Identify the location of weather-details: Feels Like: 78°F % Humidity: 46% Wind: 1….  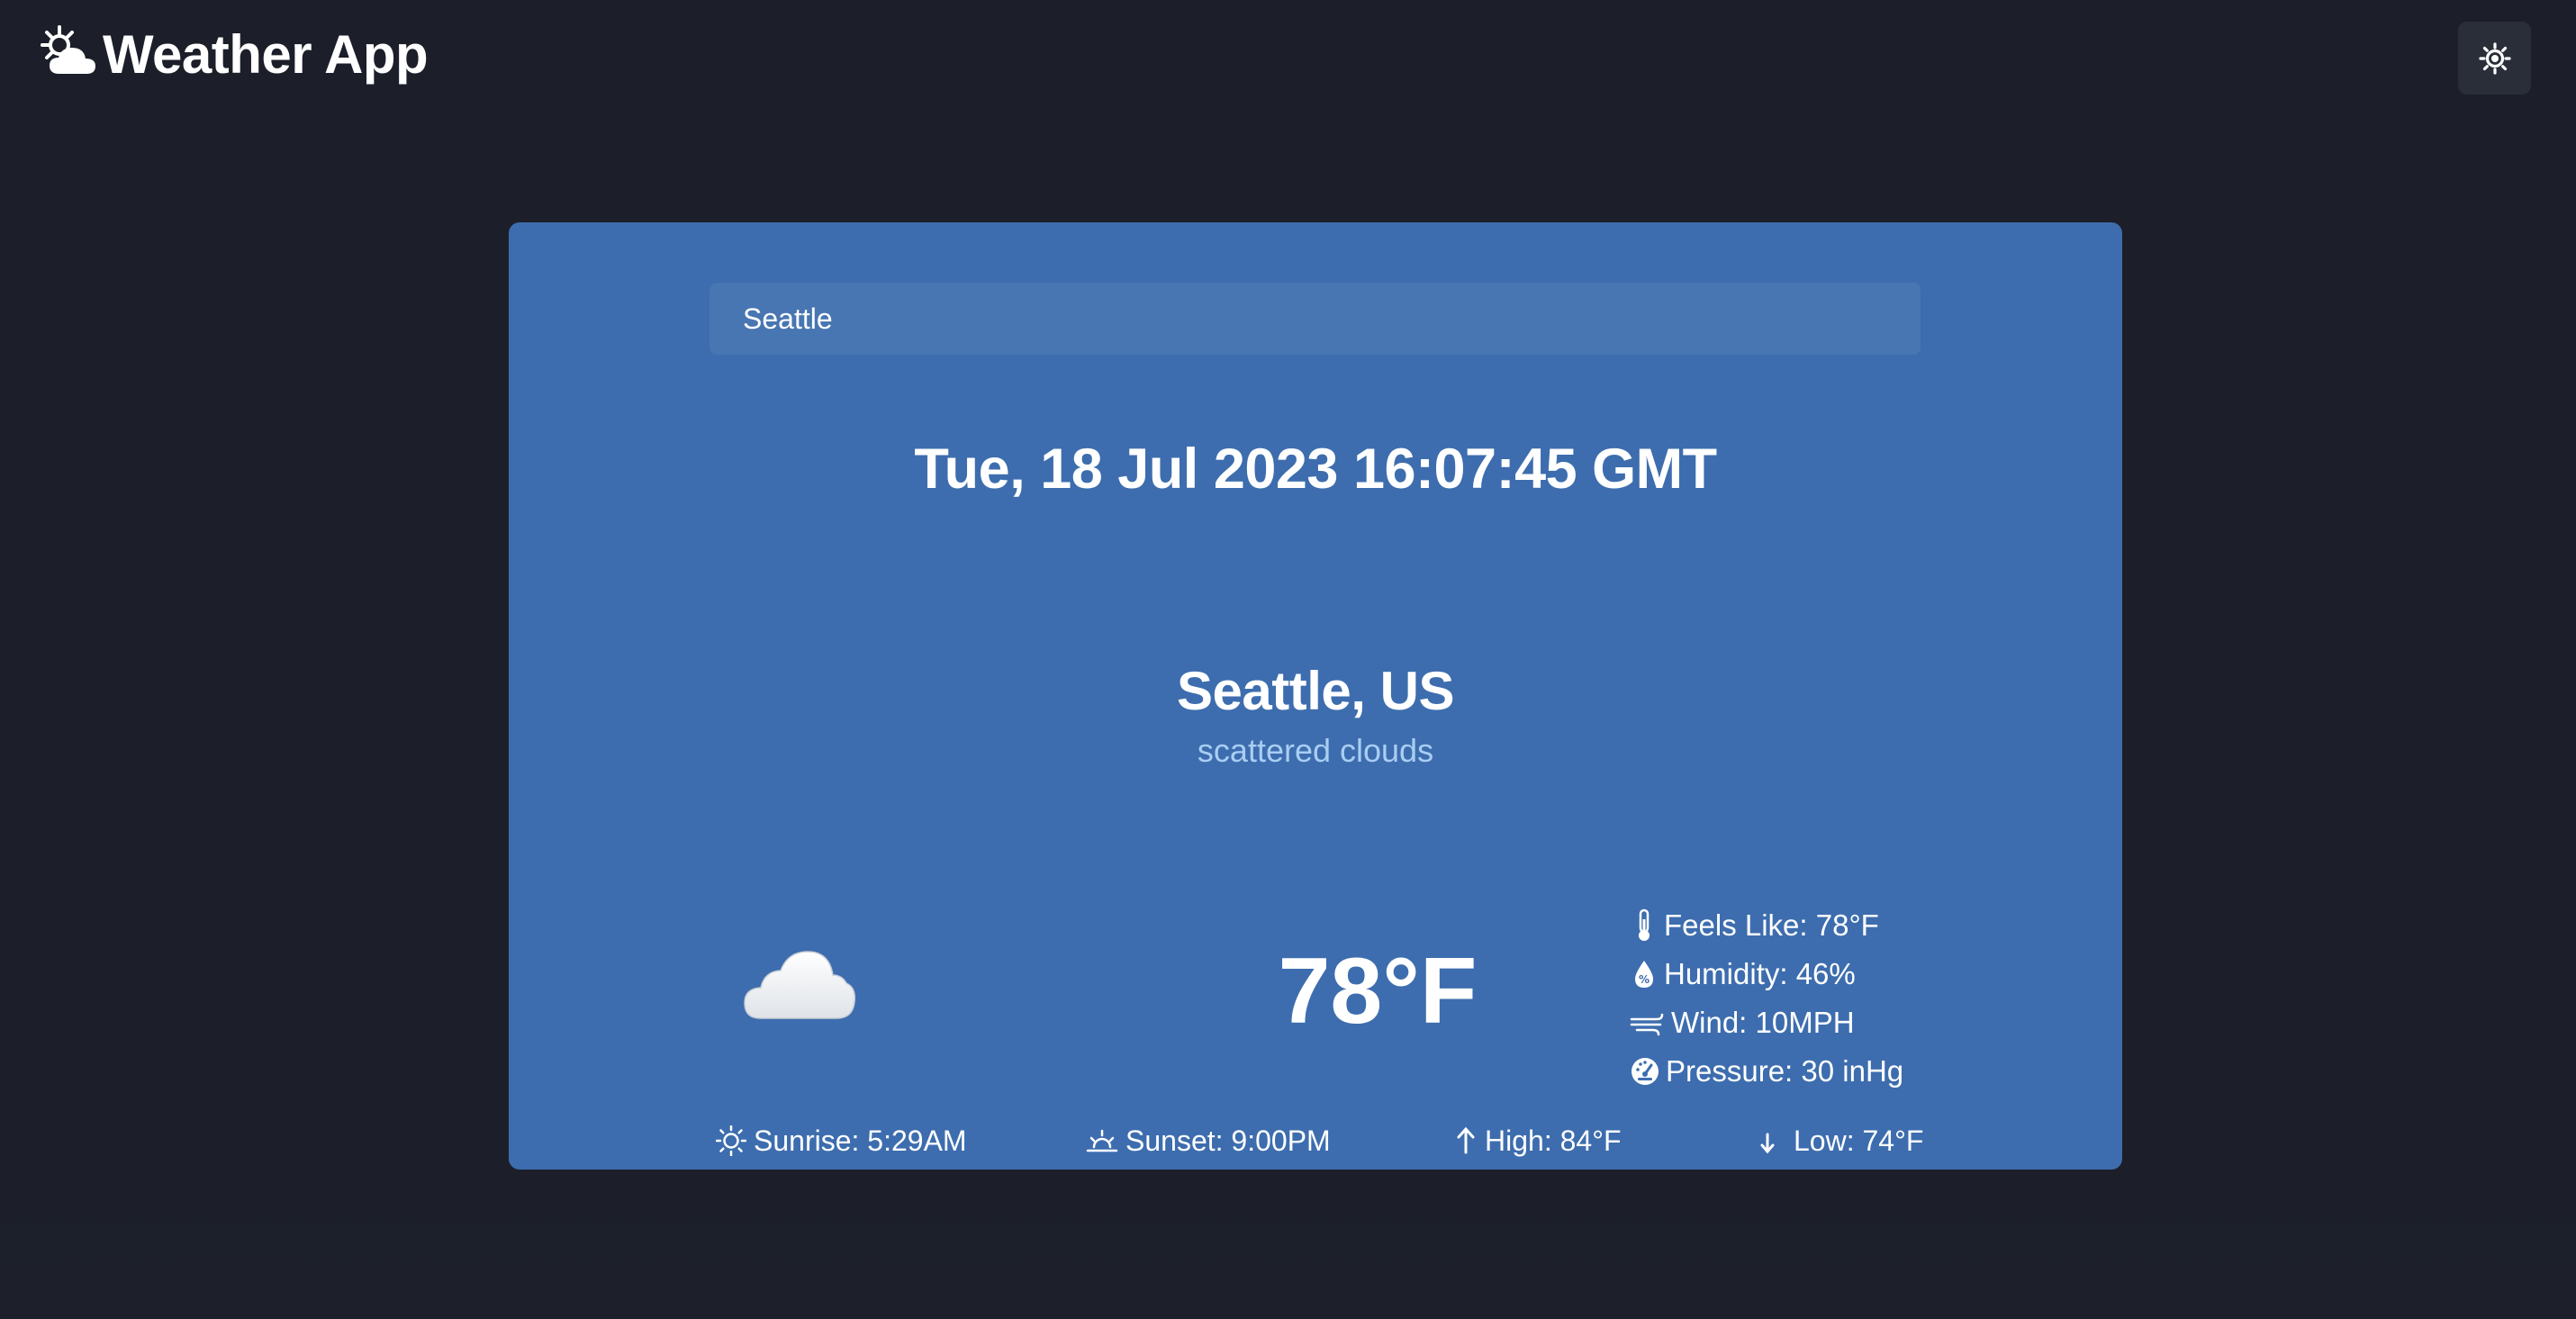
(1766, 999).